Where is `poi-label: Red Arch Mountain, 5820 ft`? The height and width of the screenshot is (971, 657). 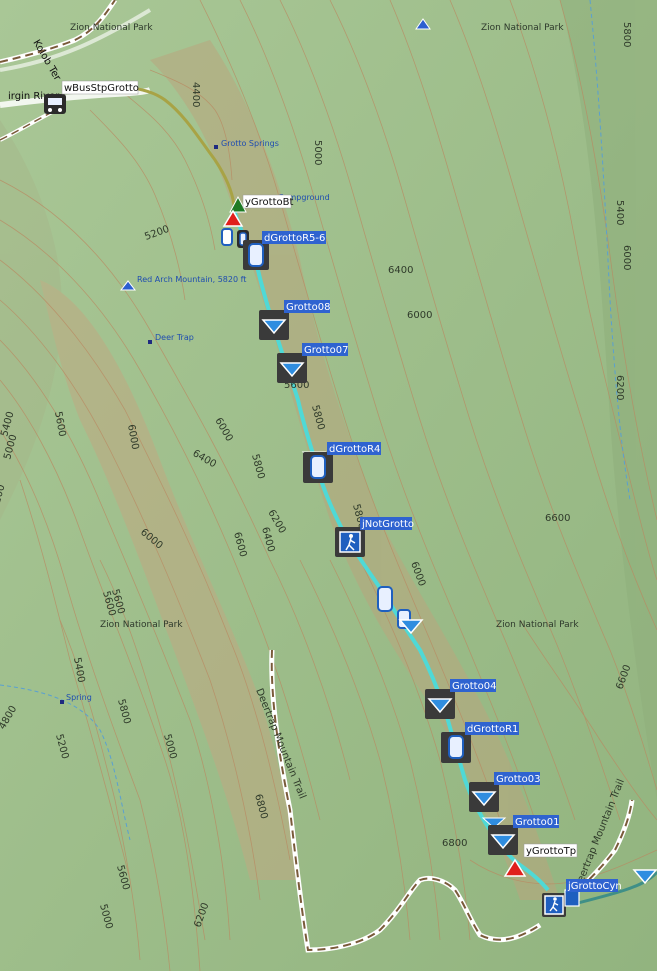 poi-label: Red Arch Mountain, 5820 ft is located at coordinates (191, 279).